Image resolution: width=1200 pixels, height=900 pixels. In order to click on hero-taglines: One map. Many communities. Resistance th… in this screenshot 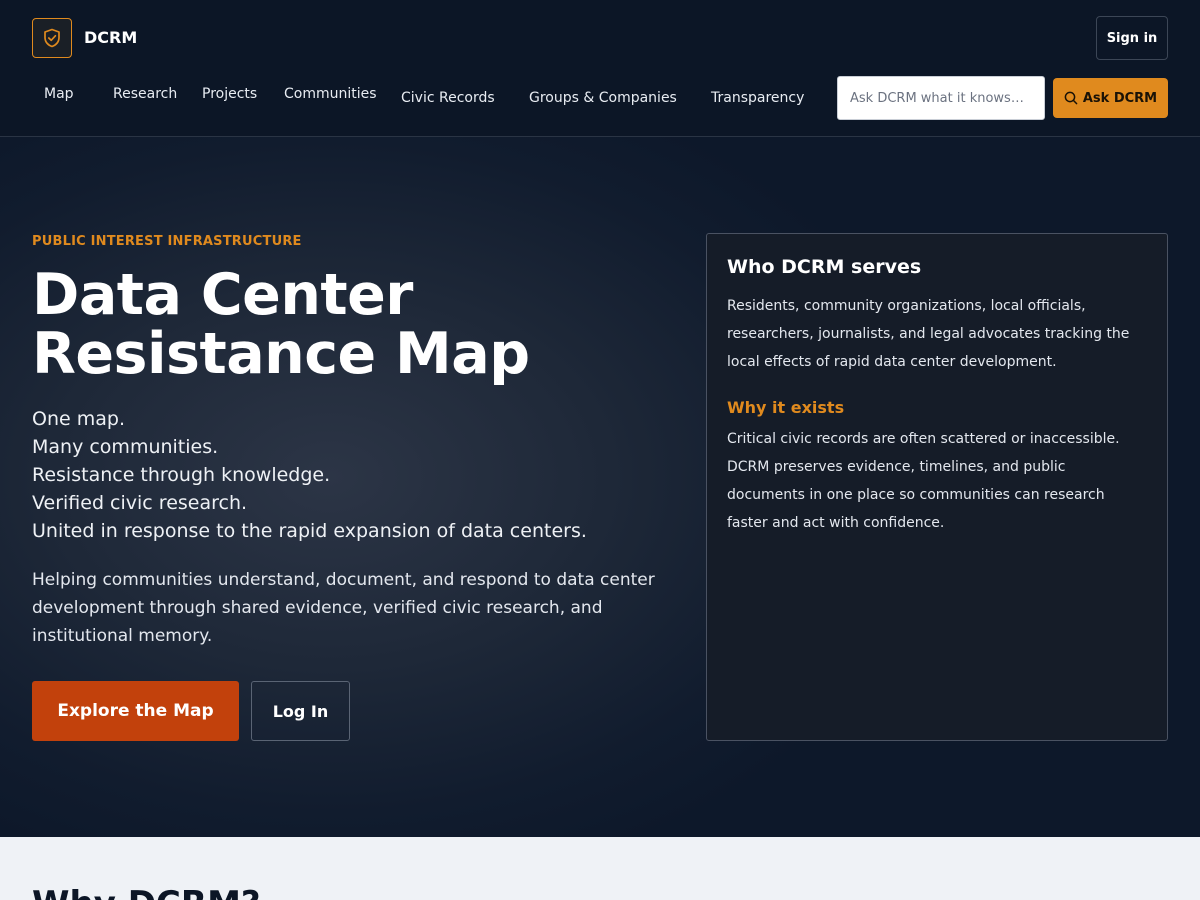, I will do `click(309, 475)`.